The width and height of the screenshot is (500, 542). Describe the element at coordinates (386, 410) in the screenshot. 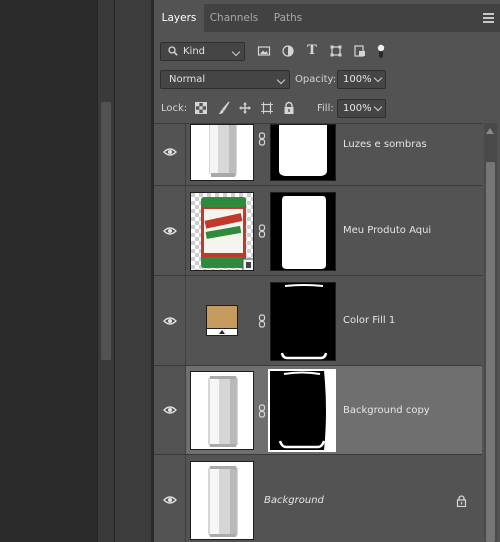

I see `layer-name: Background copy` at that location.